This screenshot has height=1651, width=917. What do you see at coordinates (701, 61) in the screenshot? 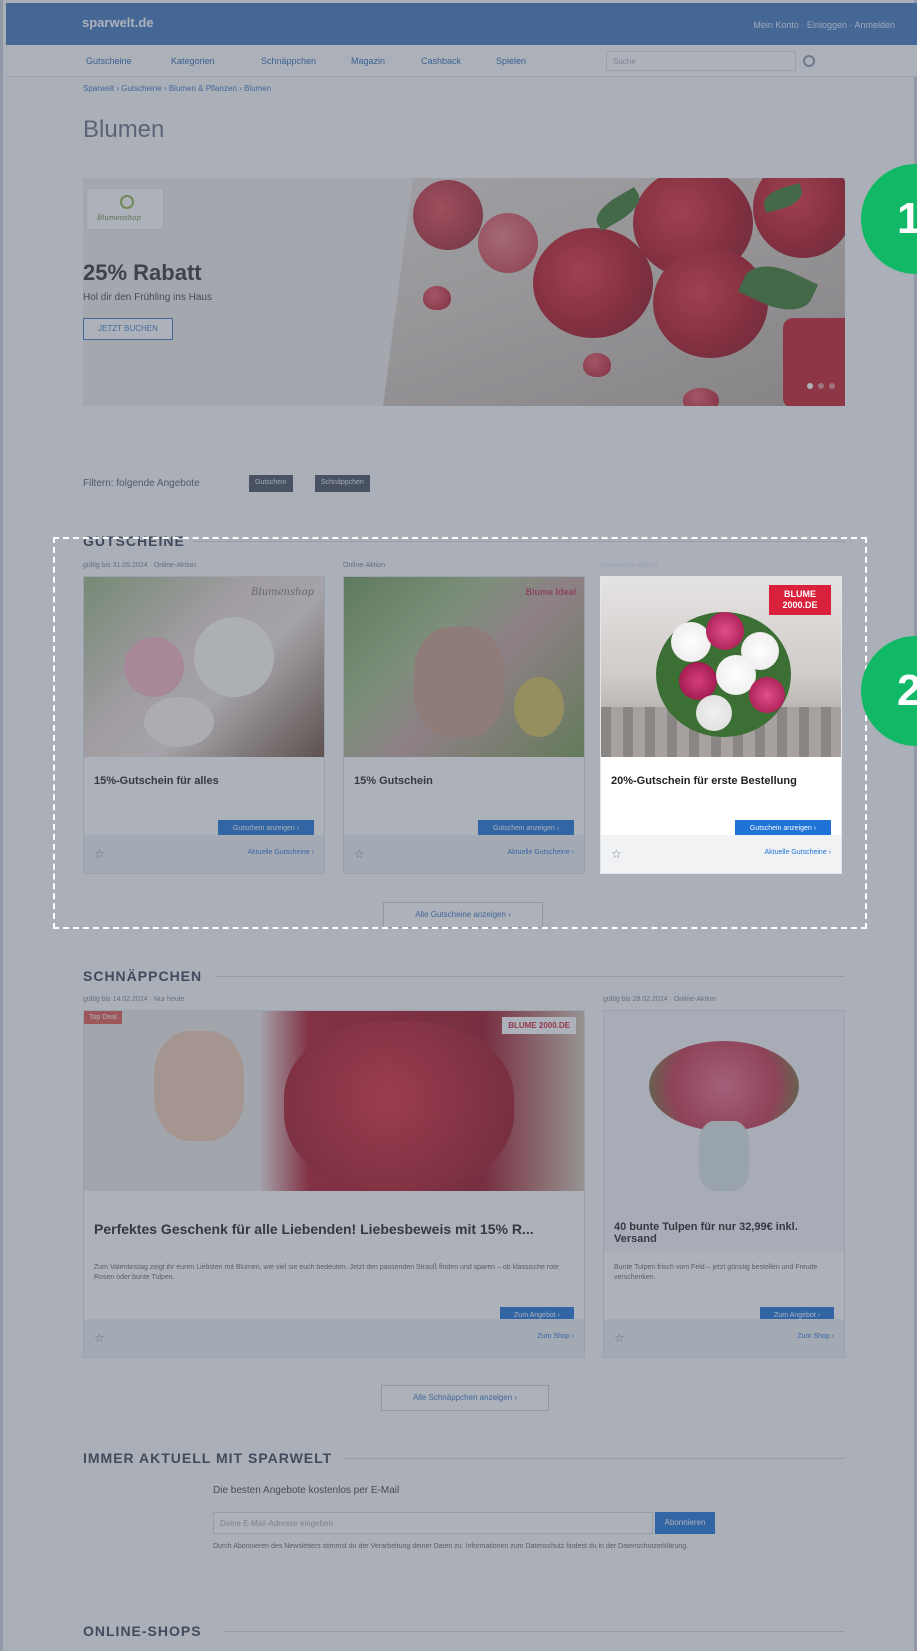
I see `search-input: Suche` at bounding box center [701, 61].